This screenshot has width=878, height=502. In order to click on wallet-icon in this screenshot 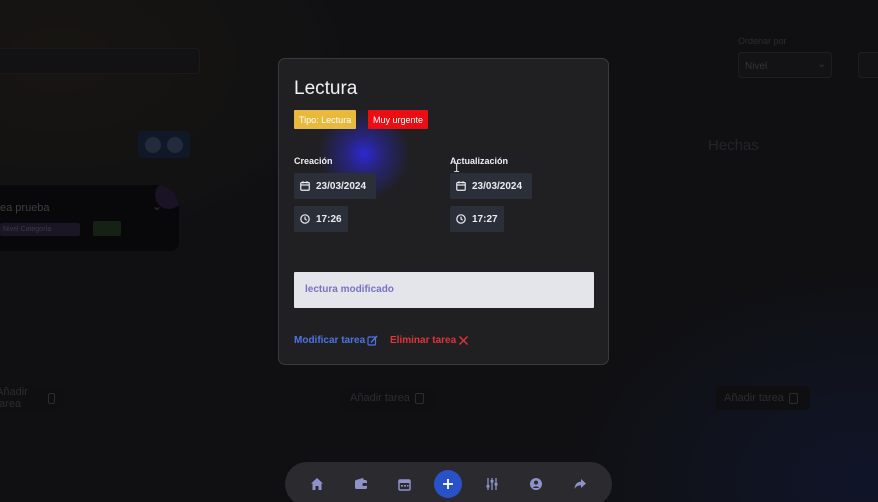, I will do `click(360, 483)`.